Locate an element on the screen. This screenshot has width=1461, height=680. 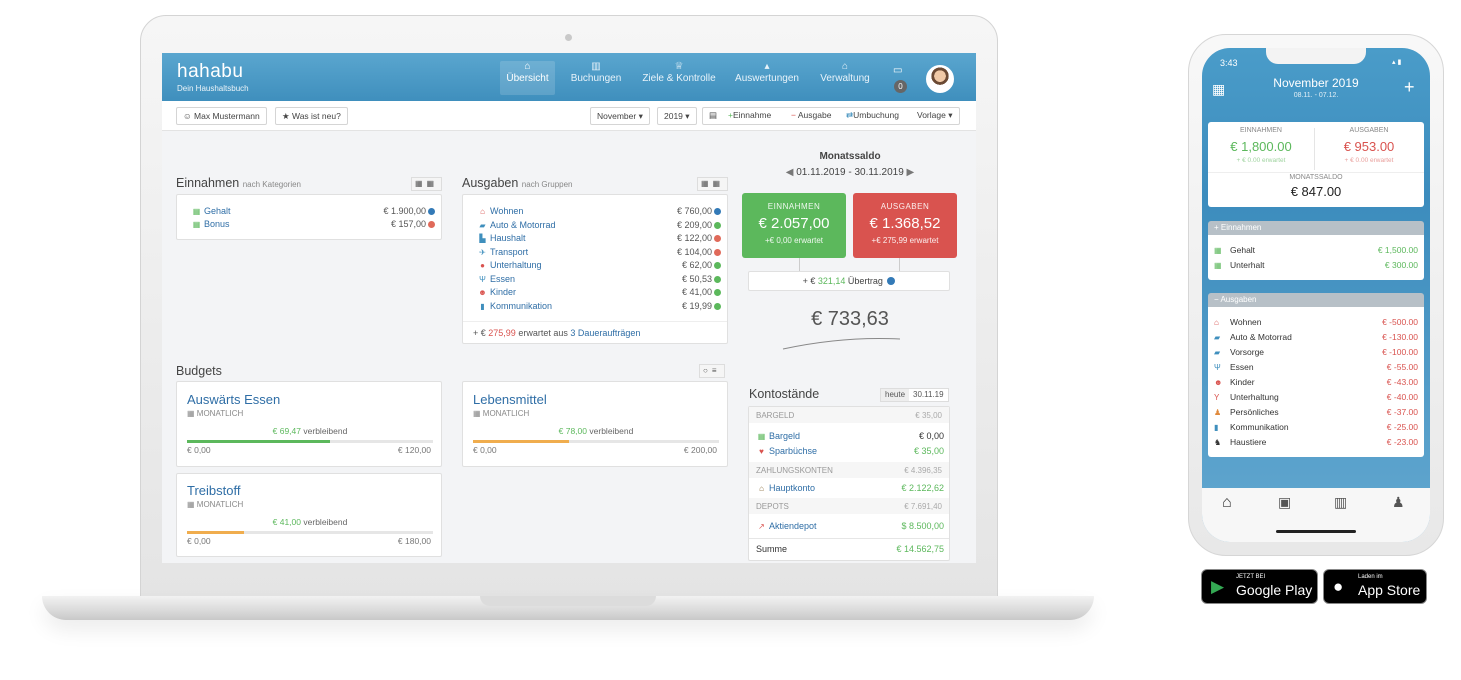
stock-icon: ↗ is located at coordinates (761, 526).